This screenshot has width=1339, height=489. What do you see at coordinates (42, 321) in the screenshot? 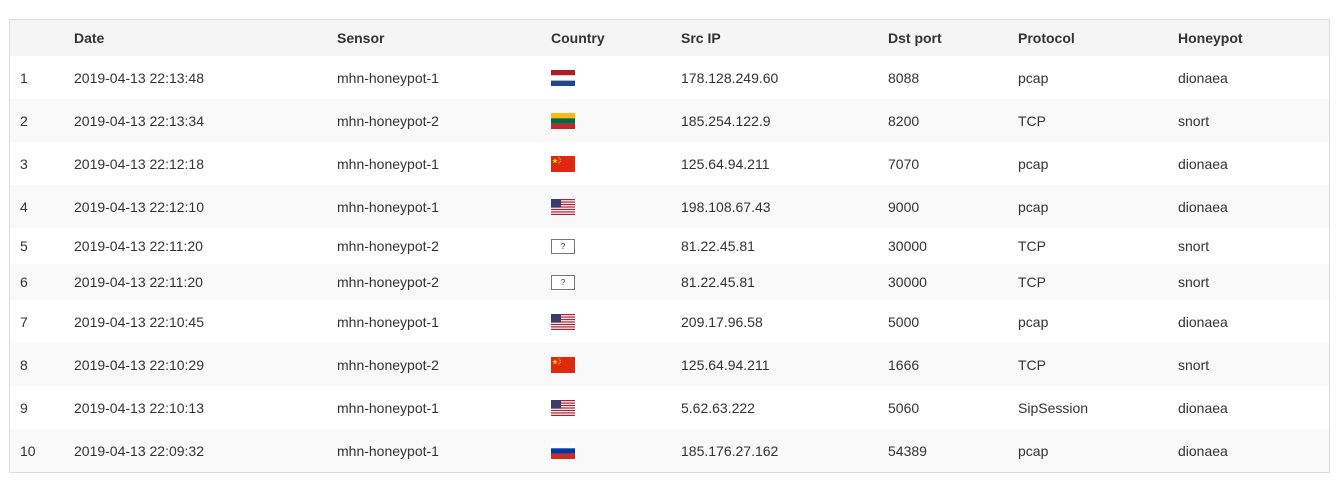
I see `row-number: 7` at bounding box center [42, 321].